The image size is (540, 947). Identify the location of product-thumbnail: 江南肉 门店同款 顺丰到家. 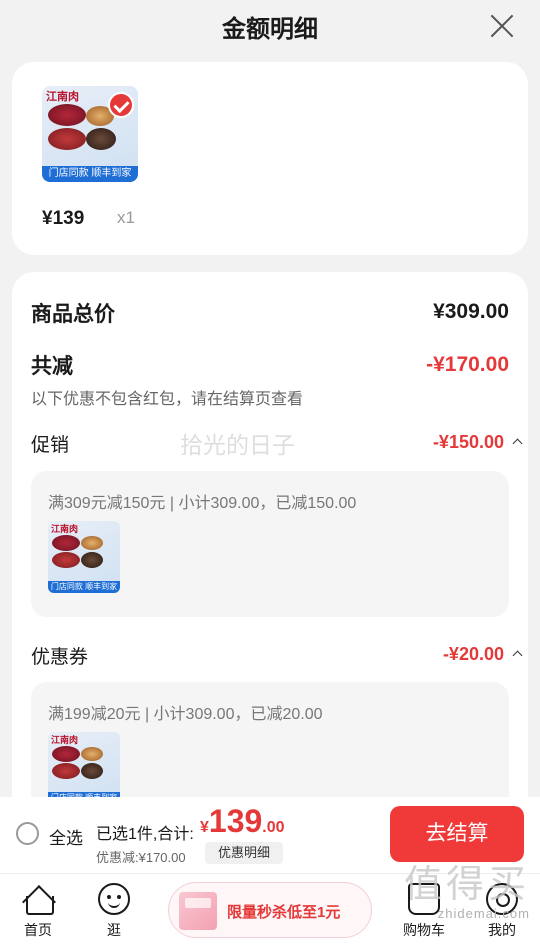
(90, 134).